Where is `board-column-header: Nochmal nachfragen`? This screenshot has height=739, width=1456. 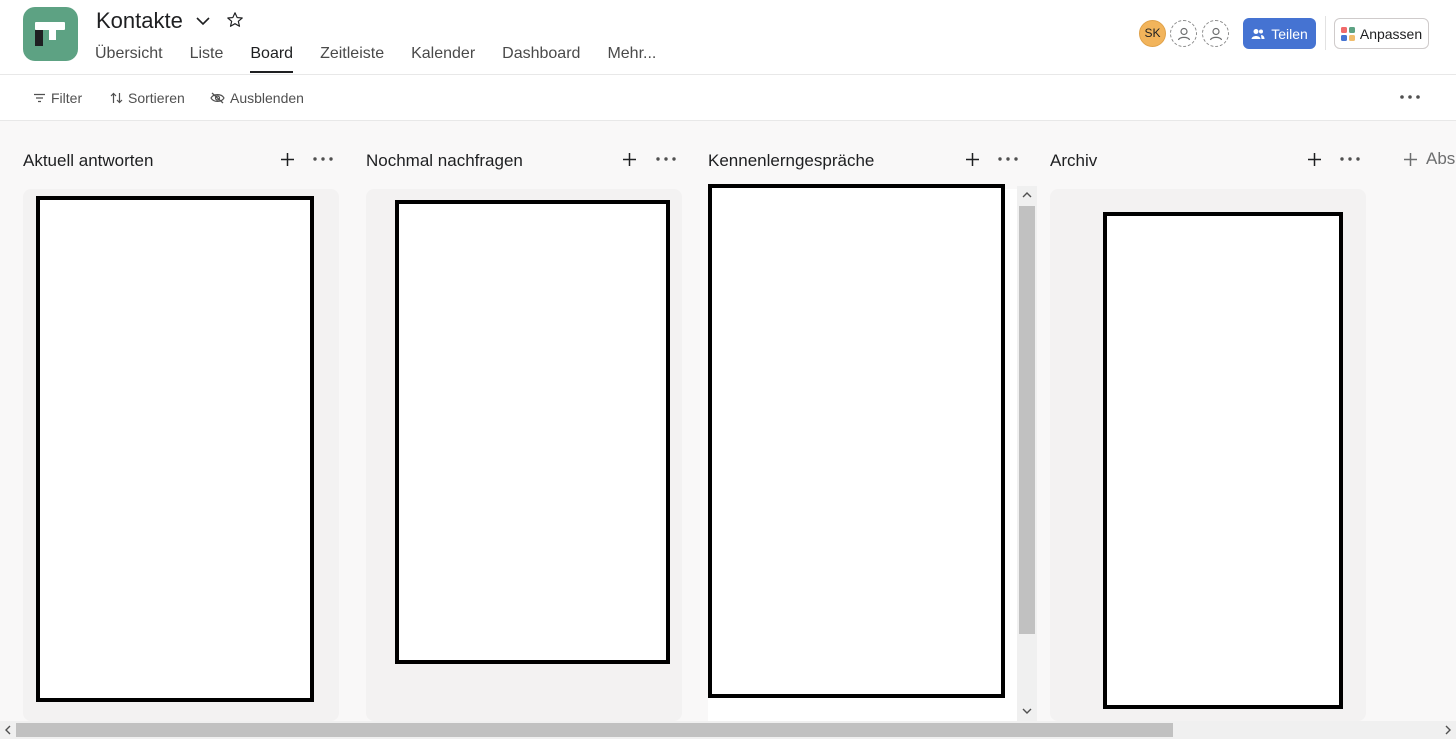 board-column-header: Nochmal nachfragen is located at coordinates (524, 161).